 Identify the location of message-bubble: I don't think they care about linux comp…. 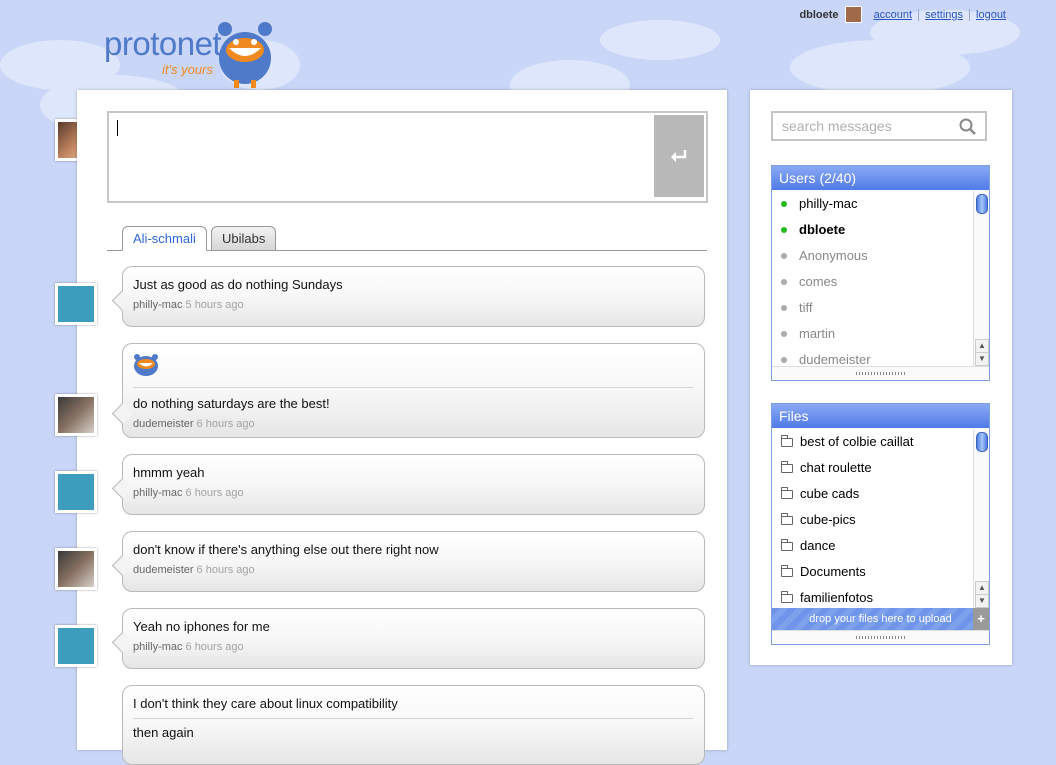
(413, 725).